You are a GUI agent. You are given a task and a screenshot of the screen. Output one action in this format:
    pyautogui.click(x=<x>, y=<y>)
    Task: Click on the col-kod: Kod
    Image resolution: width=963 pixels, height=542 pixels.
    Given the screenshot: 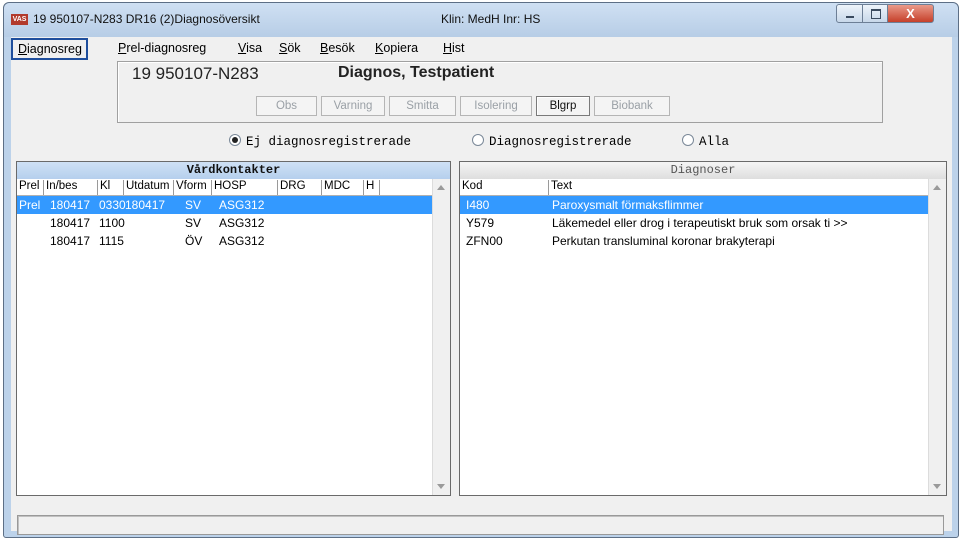 What is the action you would take?
    pyautogui.click(x=504, y=187)
    